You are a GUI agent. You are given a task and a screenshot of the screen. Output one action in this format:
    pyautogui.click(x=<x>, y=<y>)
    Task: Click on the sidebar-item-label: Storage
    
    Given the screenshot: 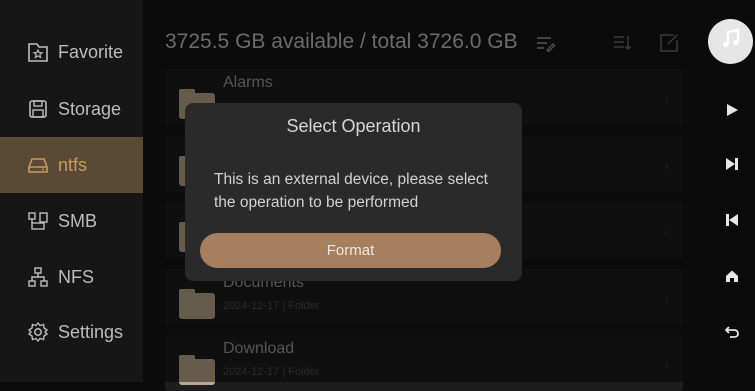 What is the action you would take?
    pyautogui.click(x=90, y=108)
    